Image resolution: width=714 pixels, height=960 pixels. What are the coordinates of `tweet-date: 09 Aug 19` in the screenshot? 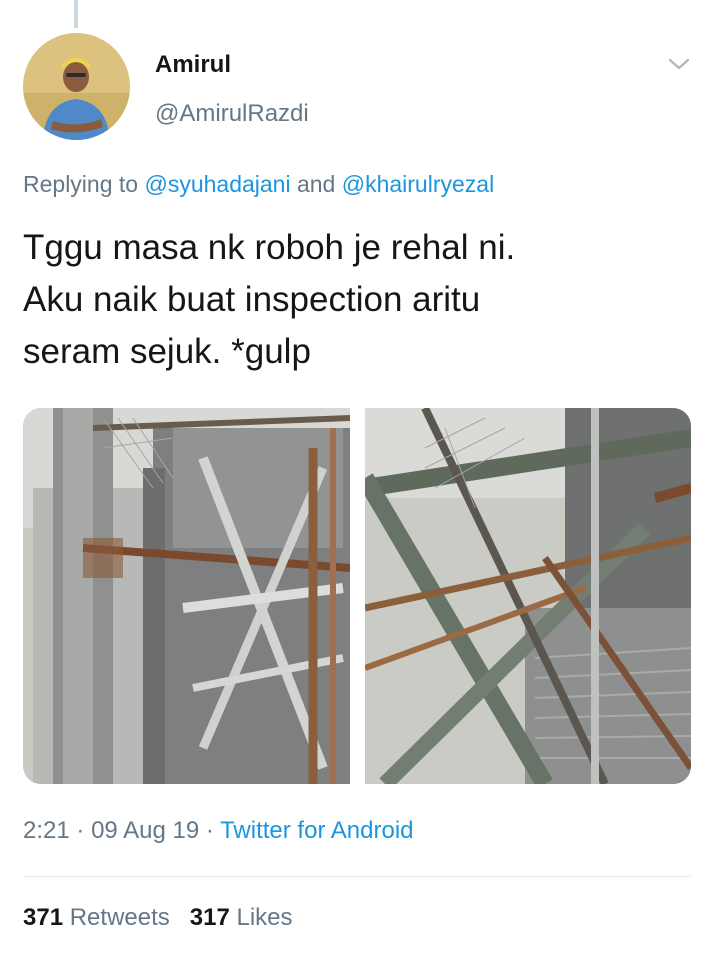 It's located at (145, 830).